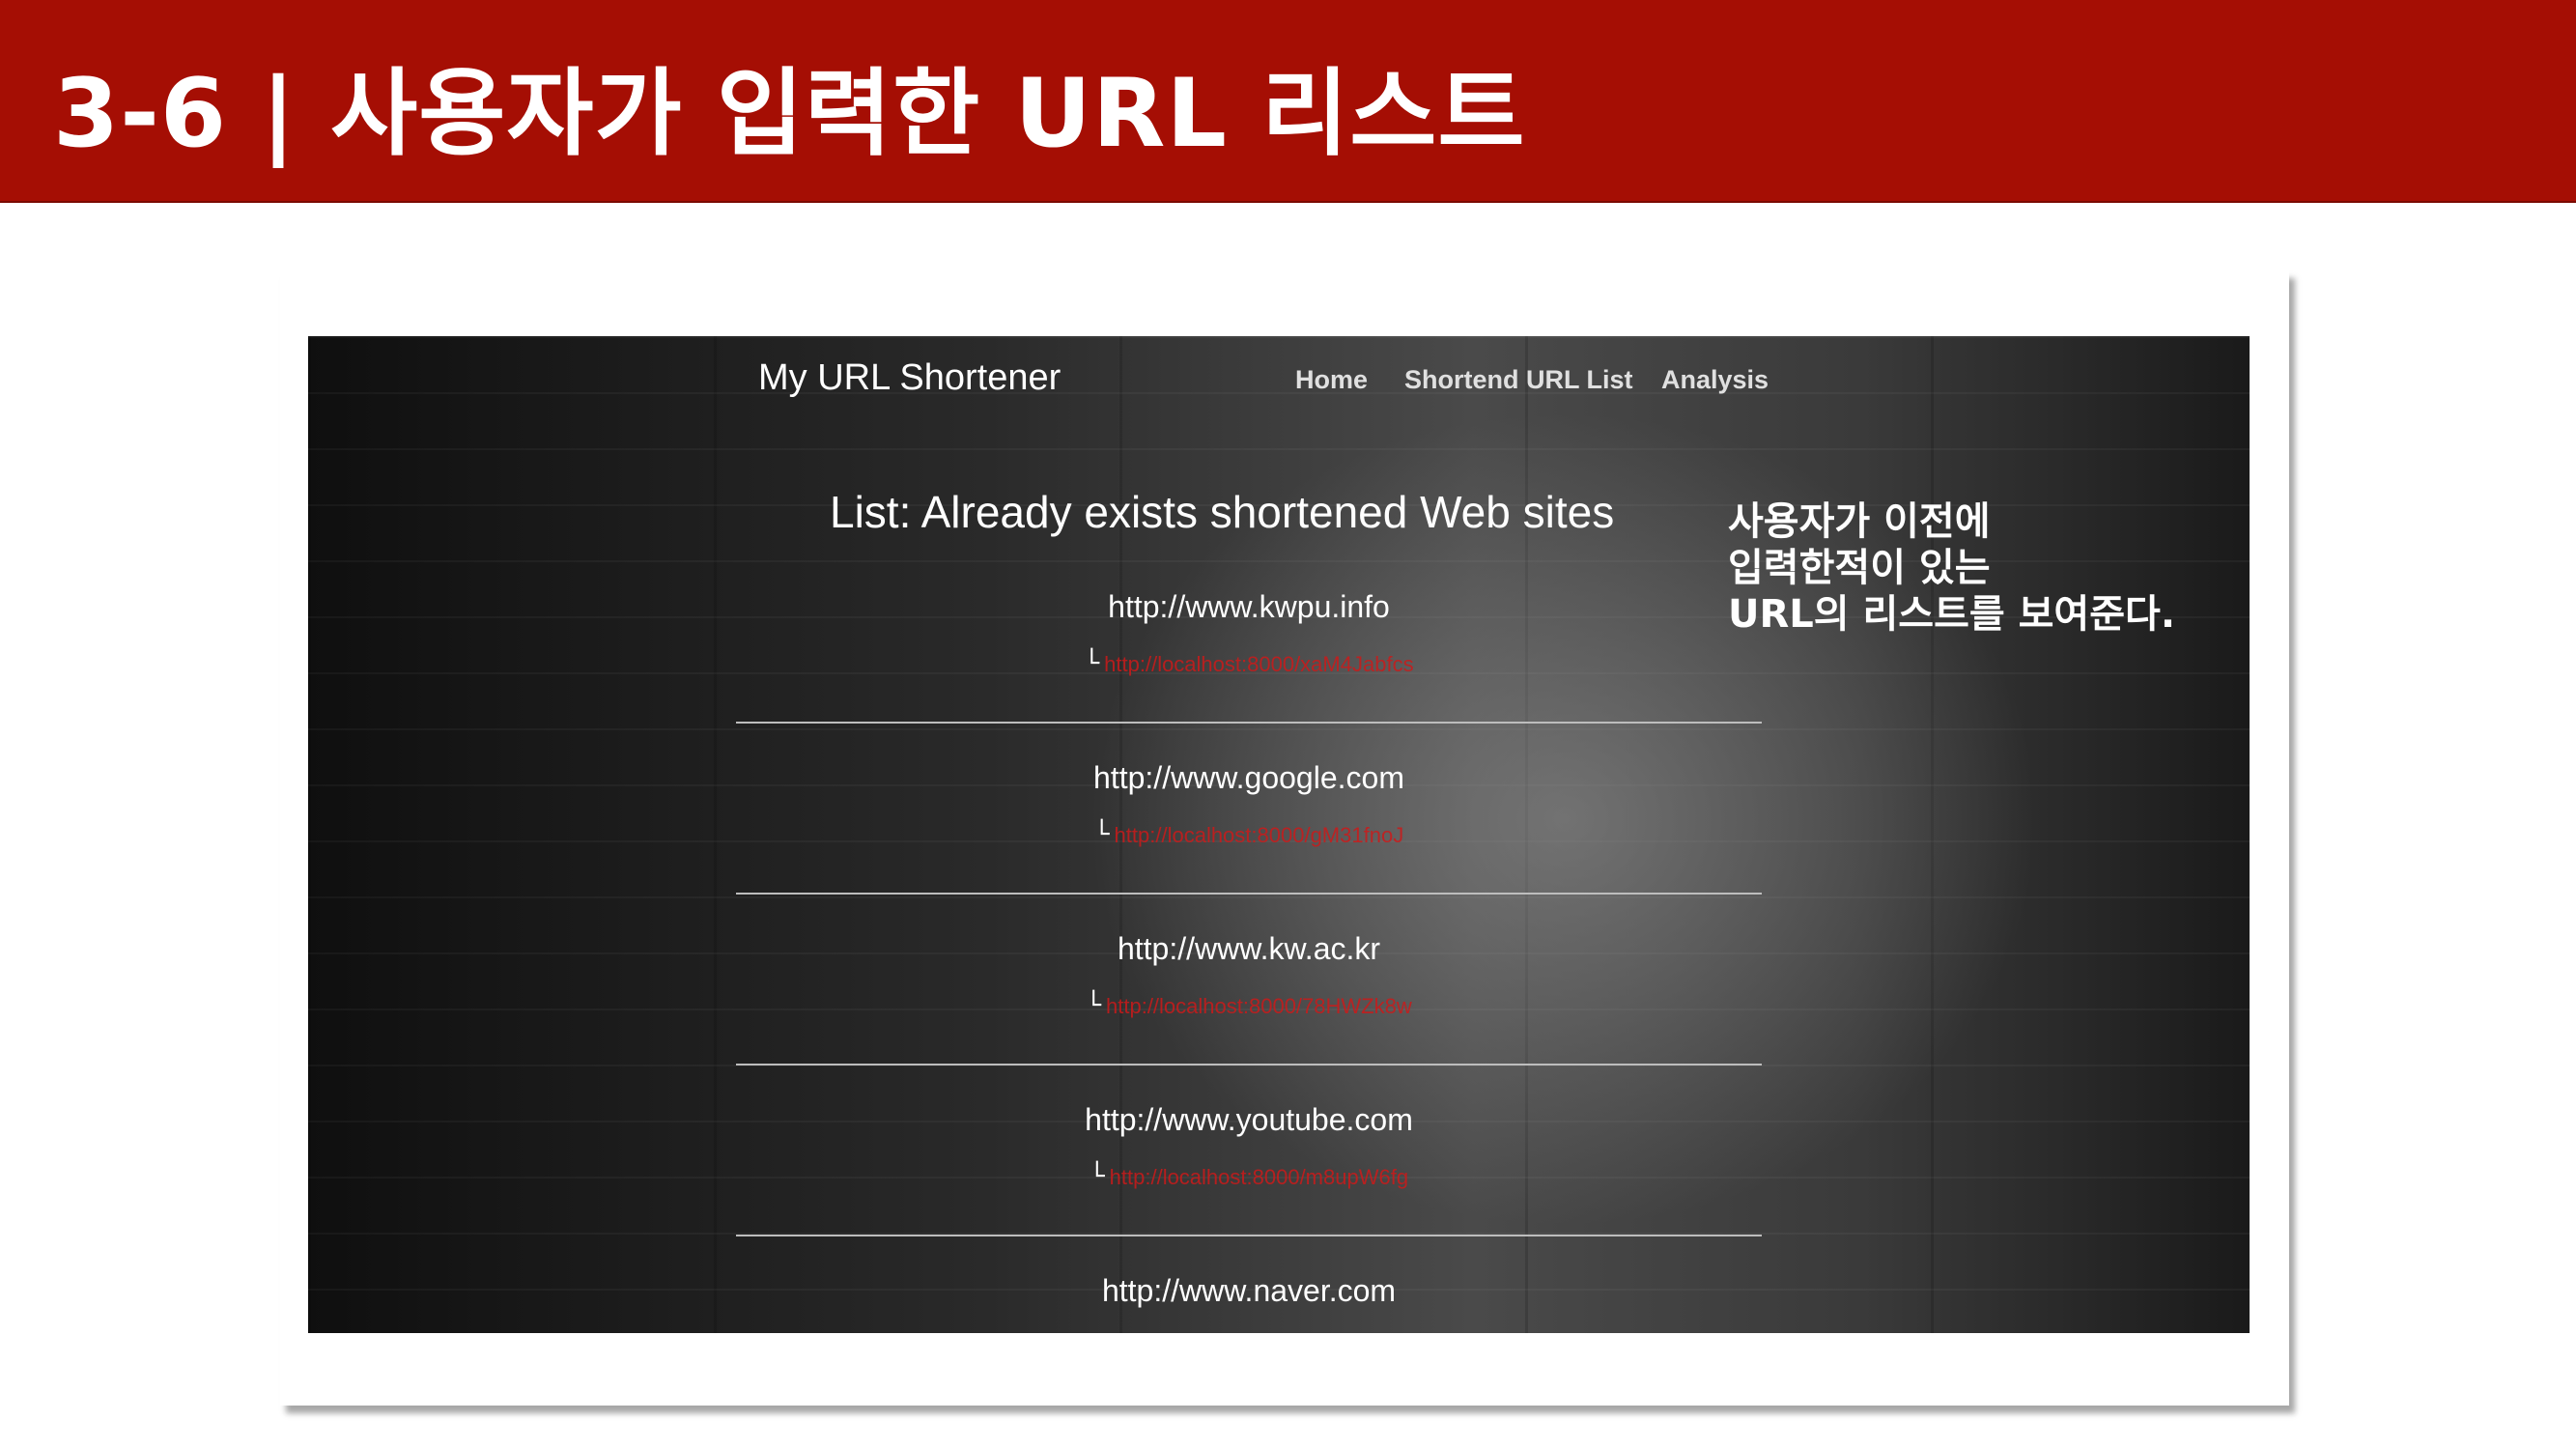 Image resolution: width=2576 pixels, height=1449 pixels. I want to click on short-url-link: http://localhost:8000/xaM4Jabfcs, so click(1258, 664).